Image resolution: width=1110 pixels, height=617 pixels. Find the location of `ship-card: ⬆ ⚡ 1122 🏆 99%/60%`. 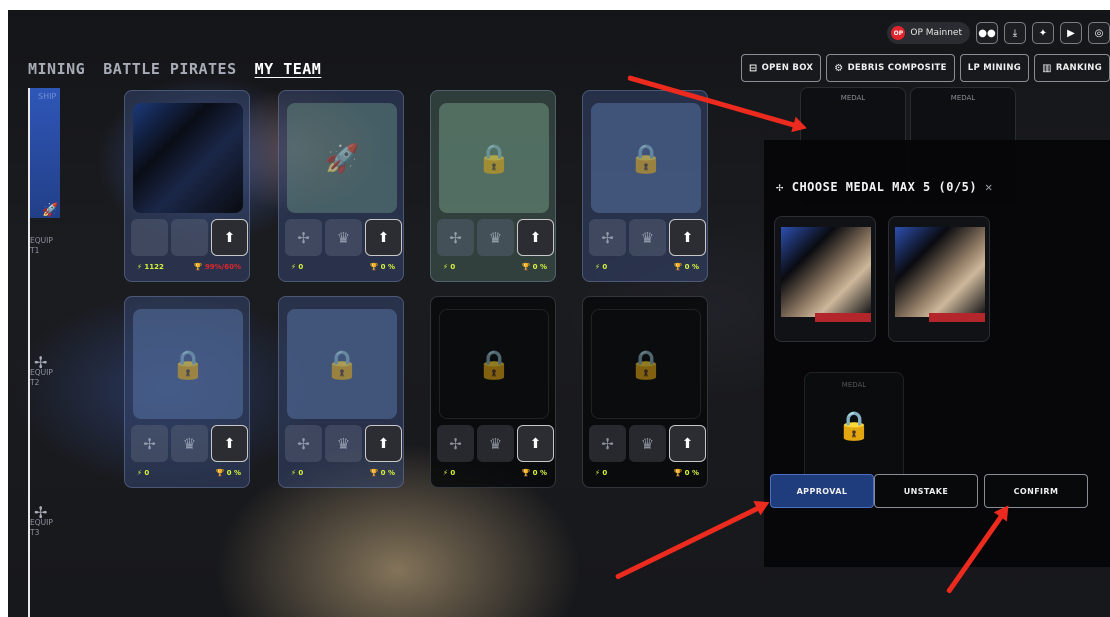

ship-card: ⬆ ⚡ 1122 🏆 99%/60% is located at coordinates (187, 186).